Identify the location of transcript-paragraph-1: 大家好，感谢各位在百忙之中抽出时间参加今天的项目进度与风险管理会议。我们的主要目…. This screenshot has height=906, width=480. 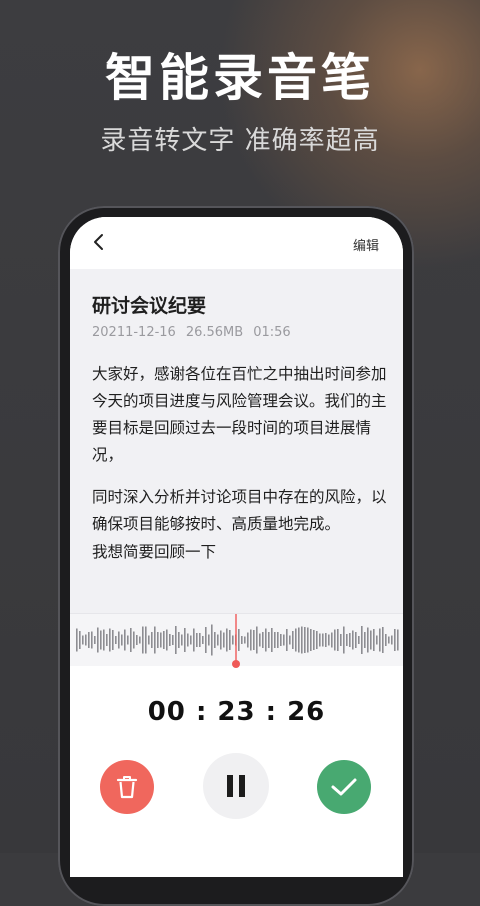
(239, 414).